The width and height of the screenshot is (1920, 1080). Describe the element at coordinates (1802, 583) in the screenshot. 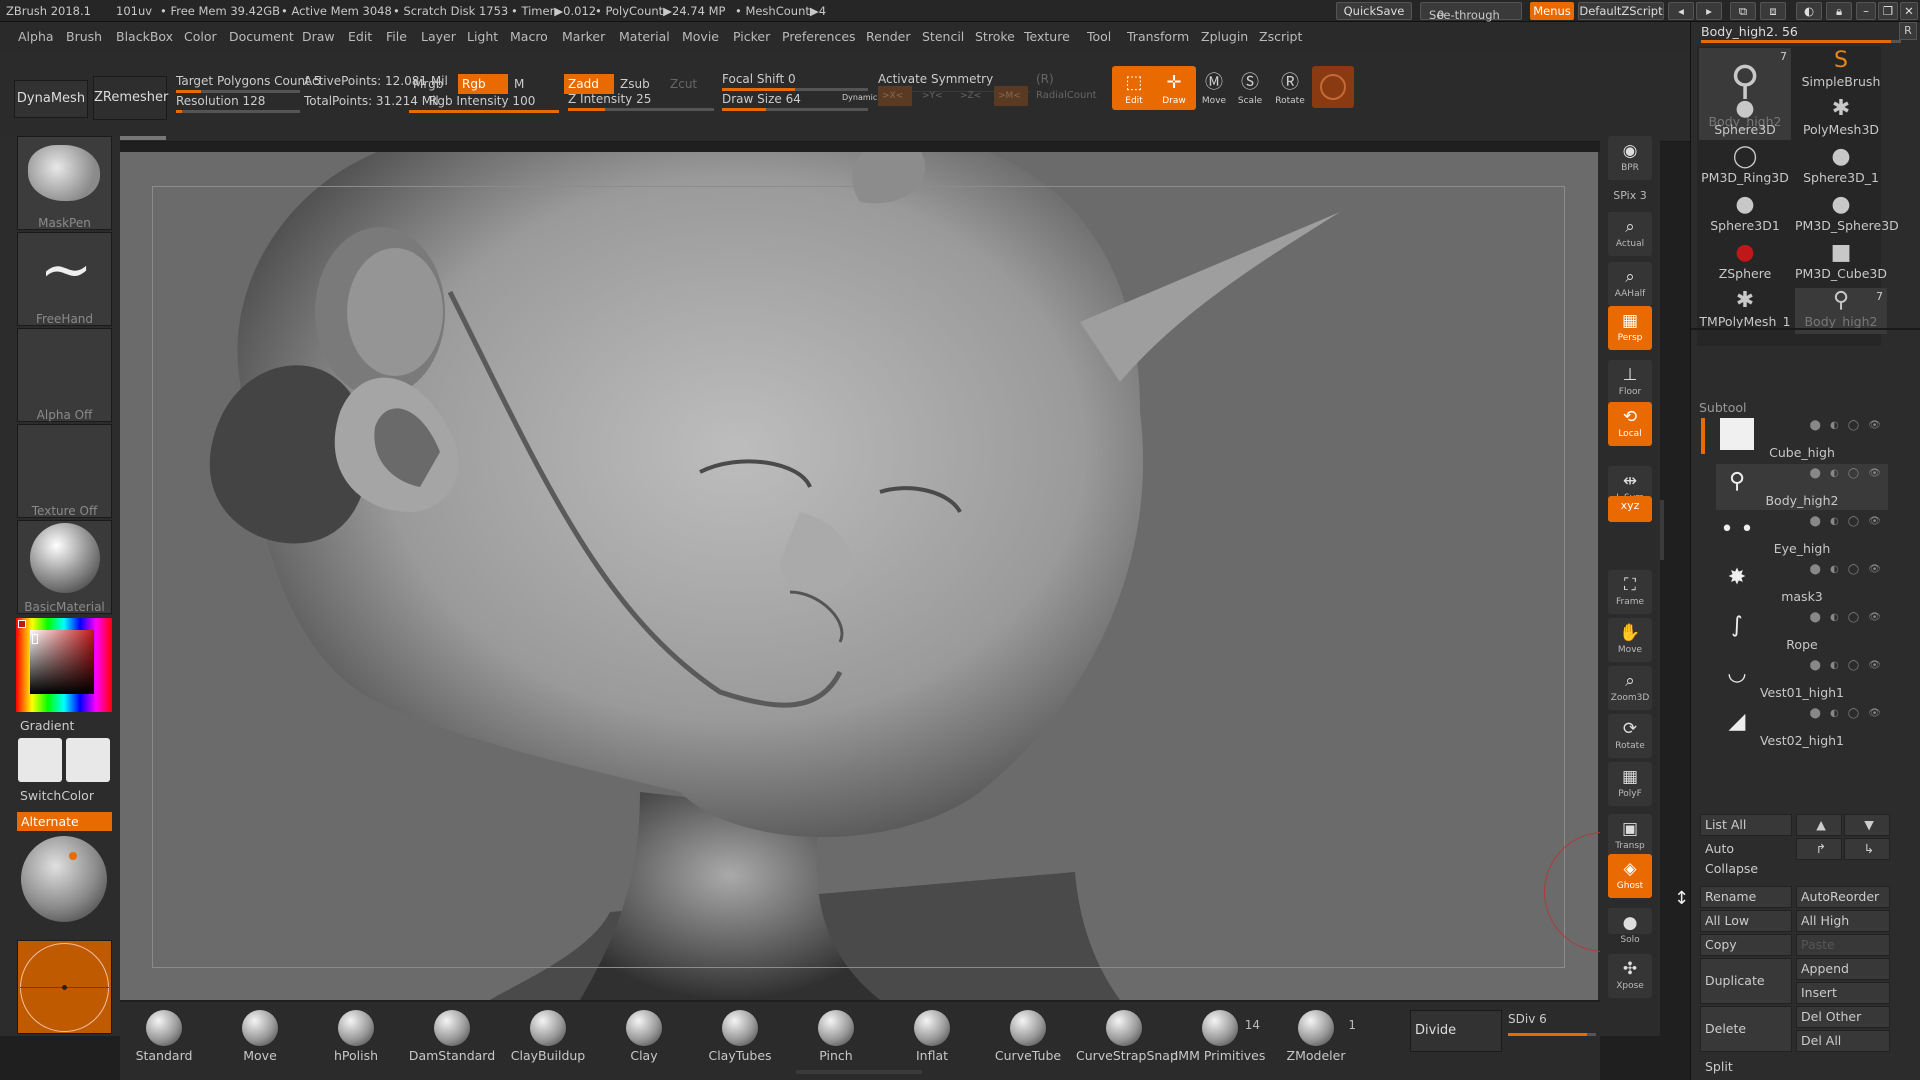

I see `subtool-row-mask3: ✸ ⬤ ◐ ◯ 👁︎ mask3` at that location.